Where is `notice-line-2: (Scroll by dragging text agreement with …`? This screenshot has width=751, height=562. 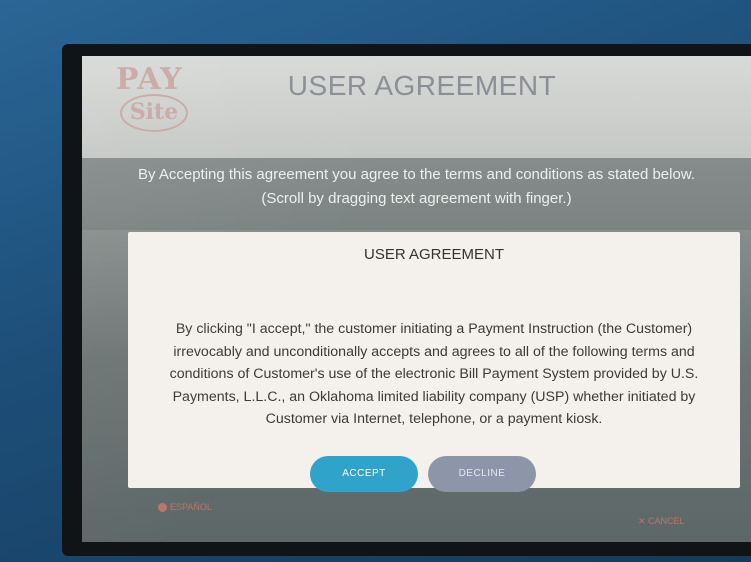
notice-line-2: (Scroll by dragging text agreement with … is located at coordinates (416, 198).